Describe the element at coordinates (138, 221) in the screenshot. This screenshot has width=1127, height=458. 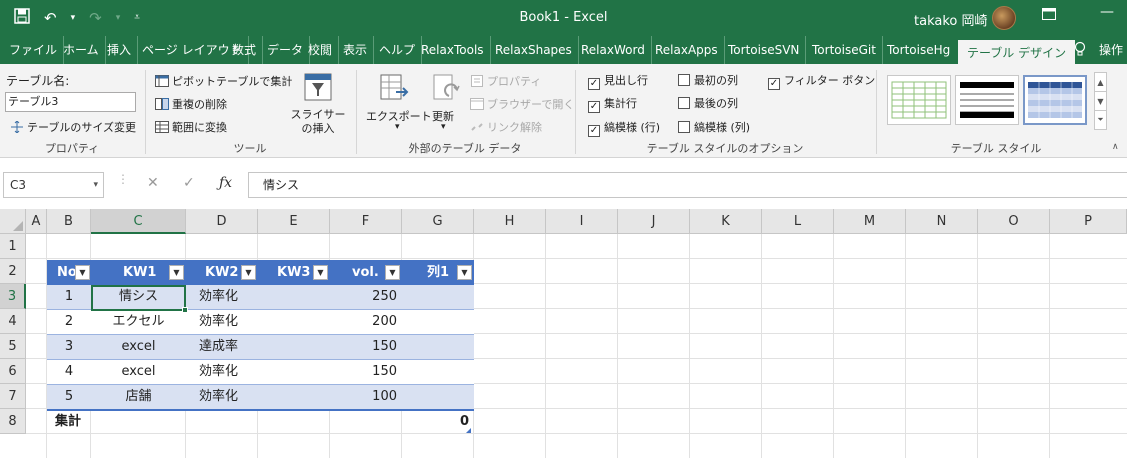
I see `column-header-c: C` at that location.